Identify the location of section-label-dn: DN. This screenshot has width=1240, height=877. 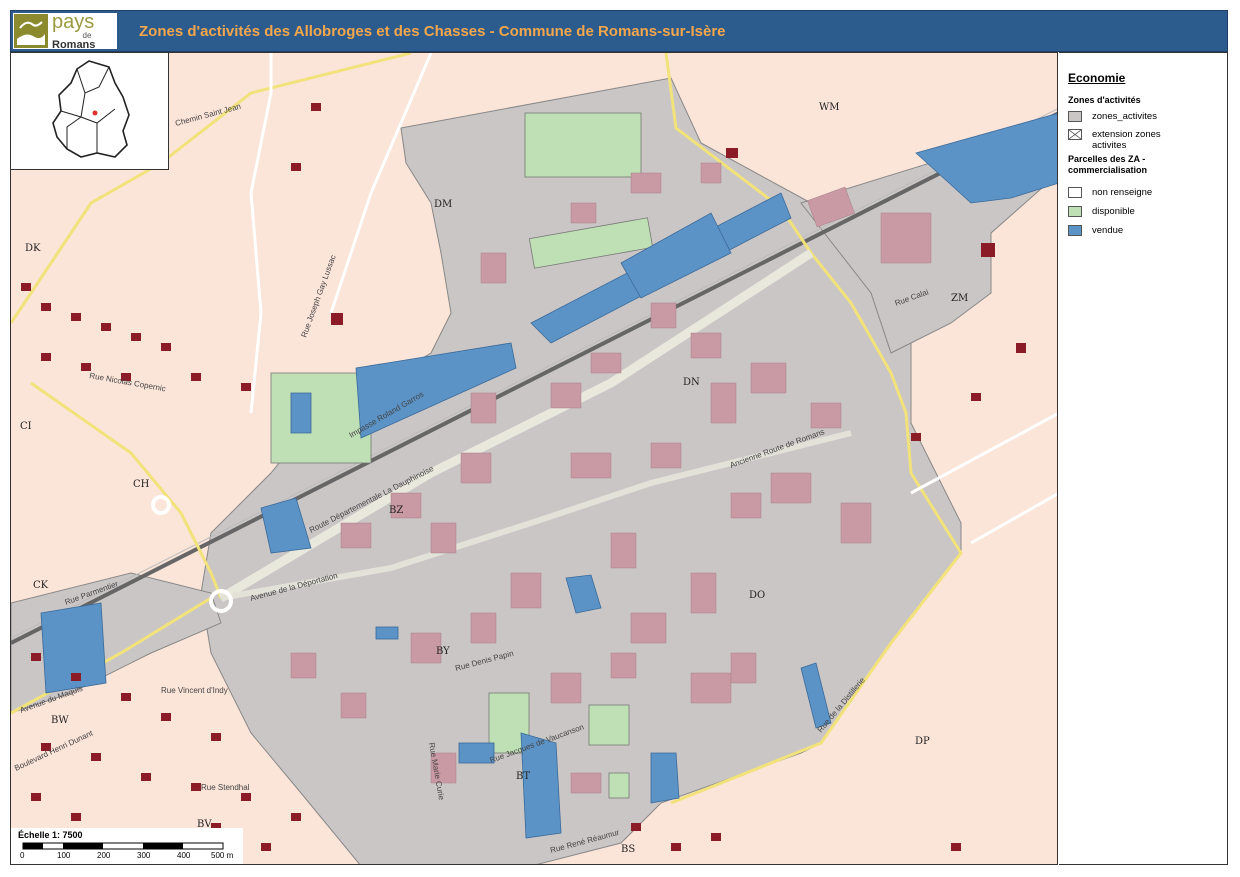
(691, 382).